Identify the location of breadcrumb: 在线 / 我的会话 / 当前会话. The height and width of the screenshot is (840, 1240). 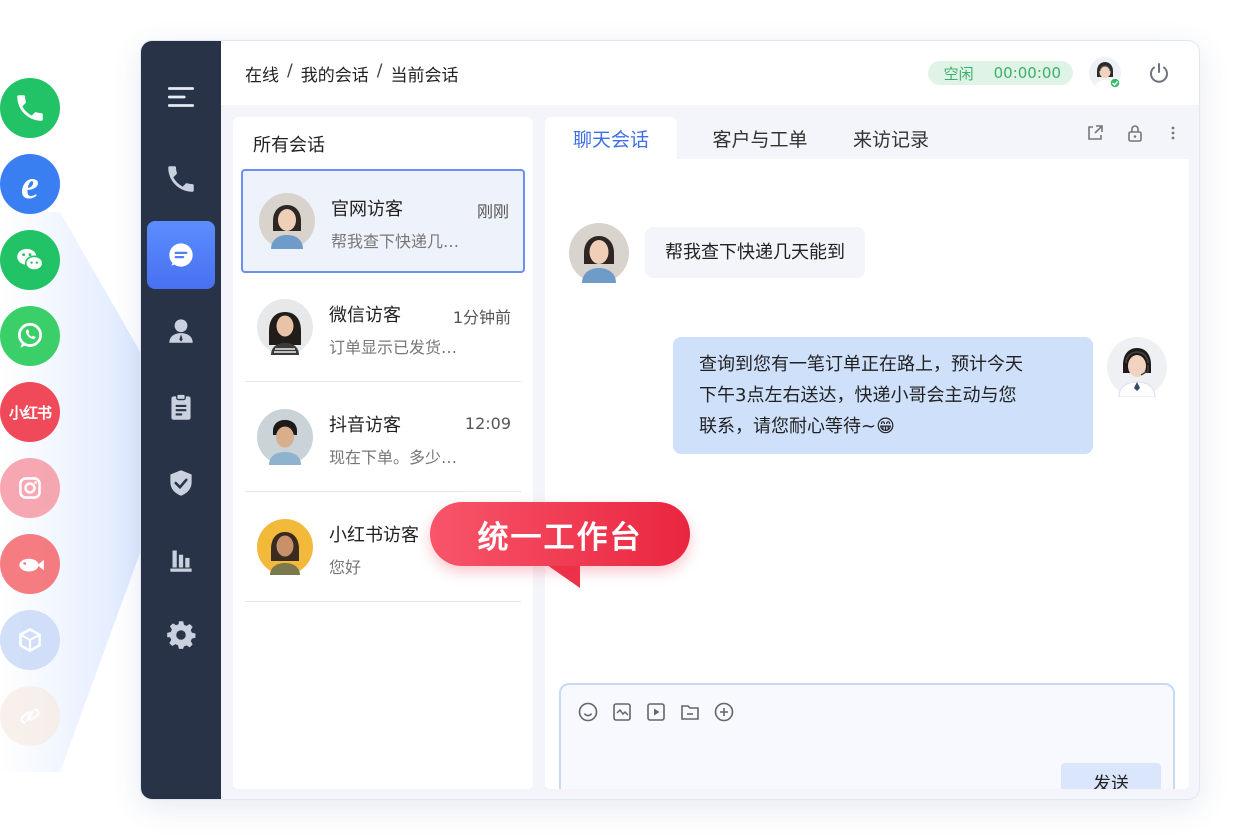
(351, 73).